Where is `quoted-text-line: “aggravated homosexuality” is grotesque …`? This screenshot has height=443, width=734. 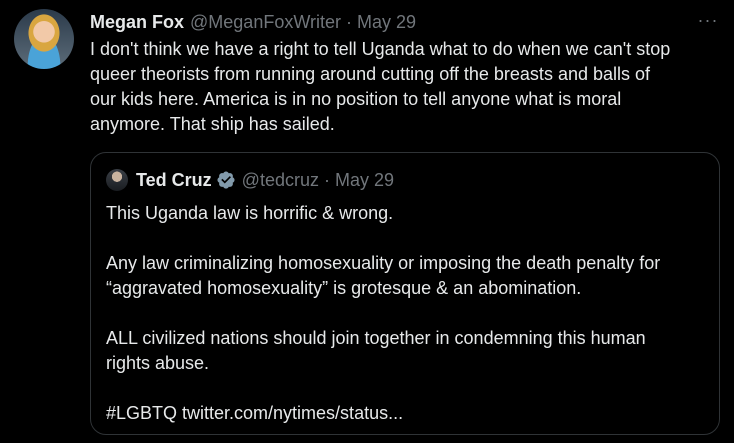
quoted-text-line: “aggravated homosexuality” is grotesque … is located at coordinates (344, 288).